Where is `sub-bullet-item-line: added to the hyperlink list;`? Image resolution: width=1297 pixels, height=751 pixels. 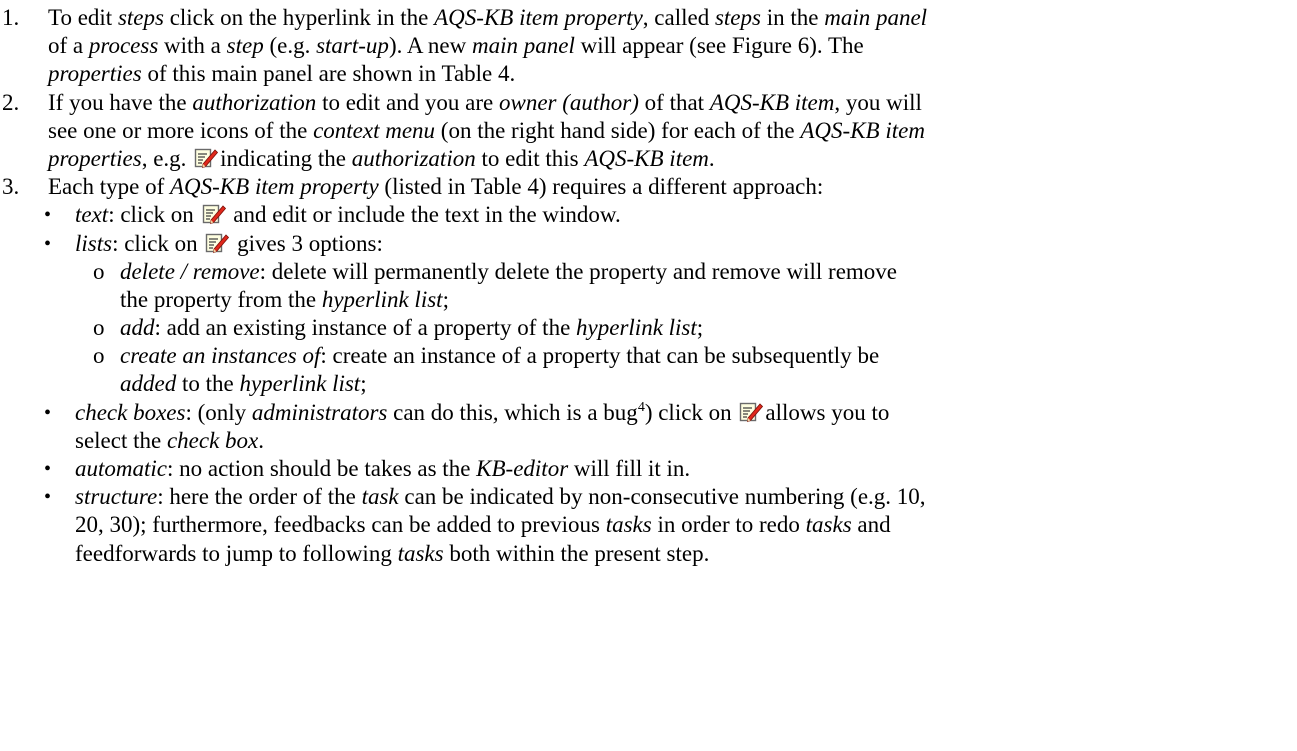 sub-bullet-item-line: added to the hyperlink list; is located at coordinates (648, 384).